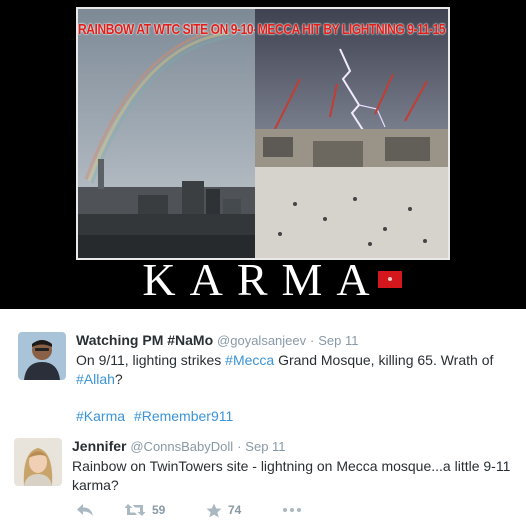  What do you see at coordinates (151, 360) in the screenshot?
I see `tweet-text-segment: On 9/11, lighting strikes` at bounding box center [151, 360].